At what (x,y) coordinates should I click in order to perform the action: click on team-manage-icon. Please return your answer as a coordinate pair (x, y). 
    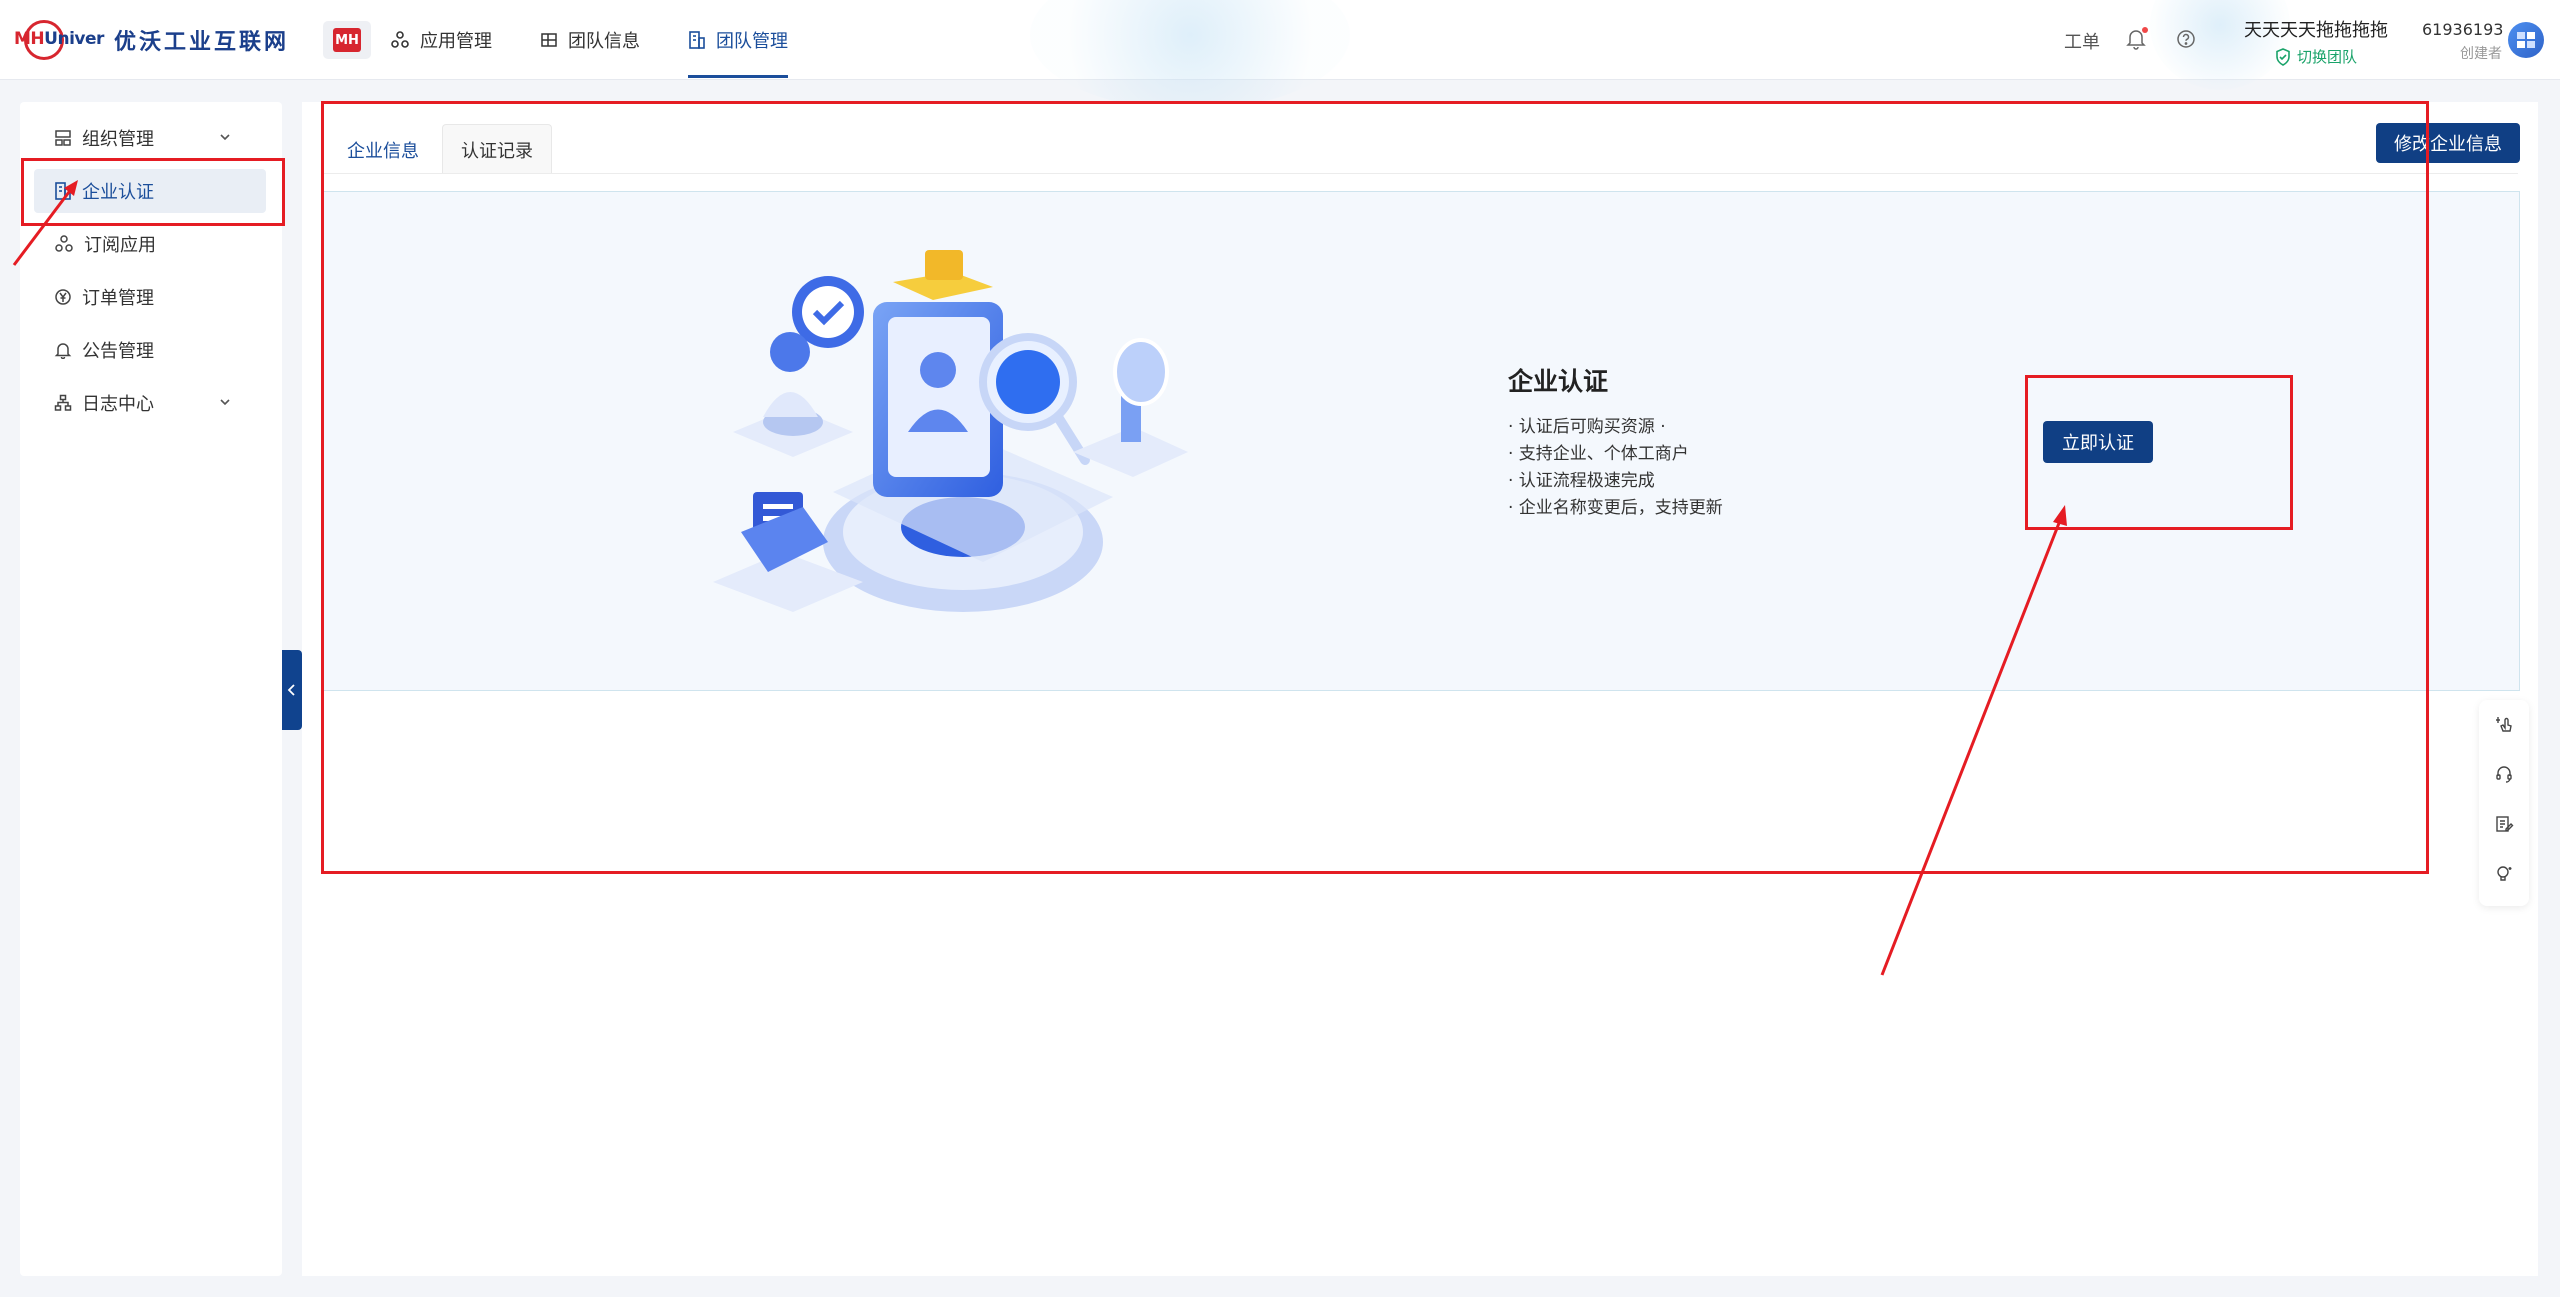
    Looking at the image, I should click on (697, 40).